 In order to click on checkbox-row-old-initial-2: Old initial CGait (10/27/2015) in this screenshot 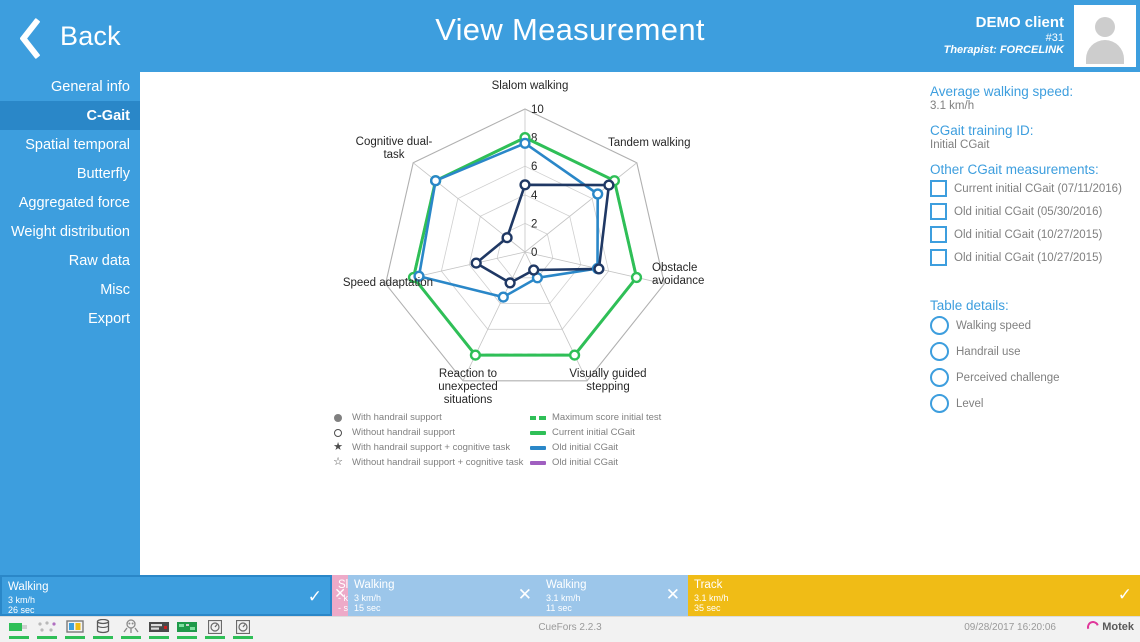, I will do `click(1035, 234)`.